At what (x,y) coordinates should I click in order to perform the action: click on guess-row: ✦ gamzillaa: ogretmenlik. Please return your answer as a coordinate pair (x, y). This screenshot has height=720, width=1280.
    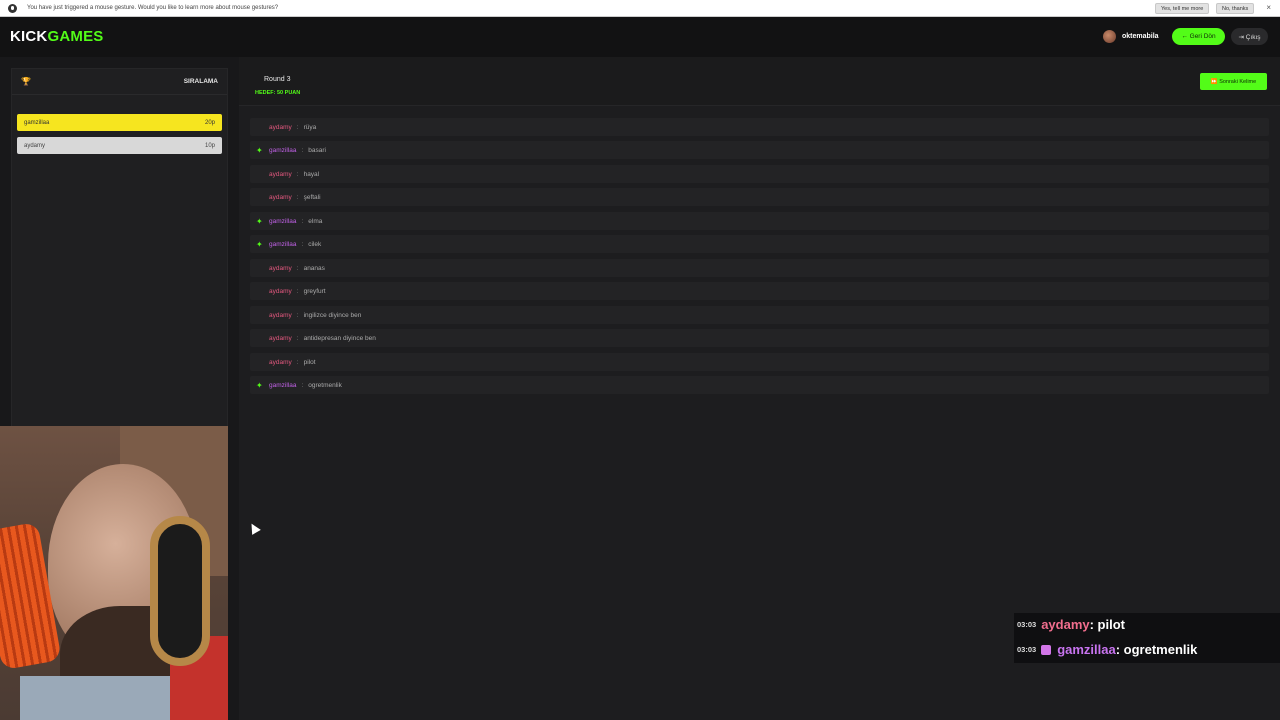
    Looking at the image, I should click on (759, 385).